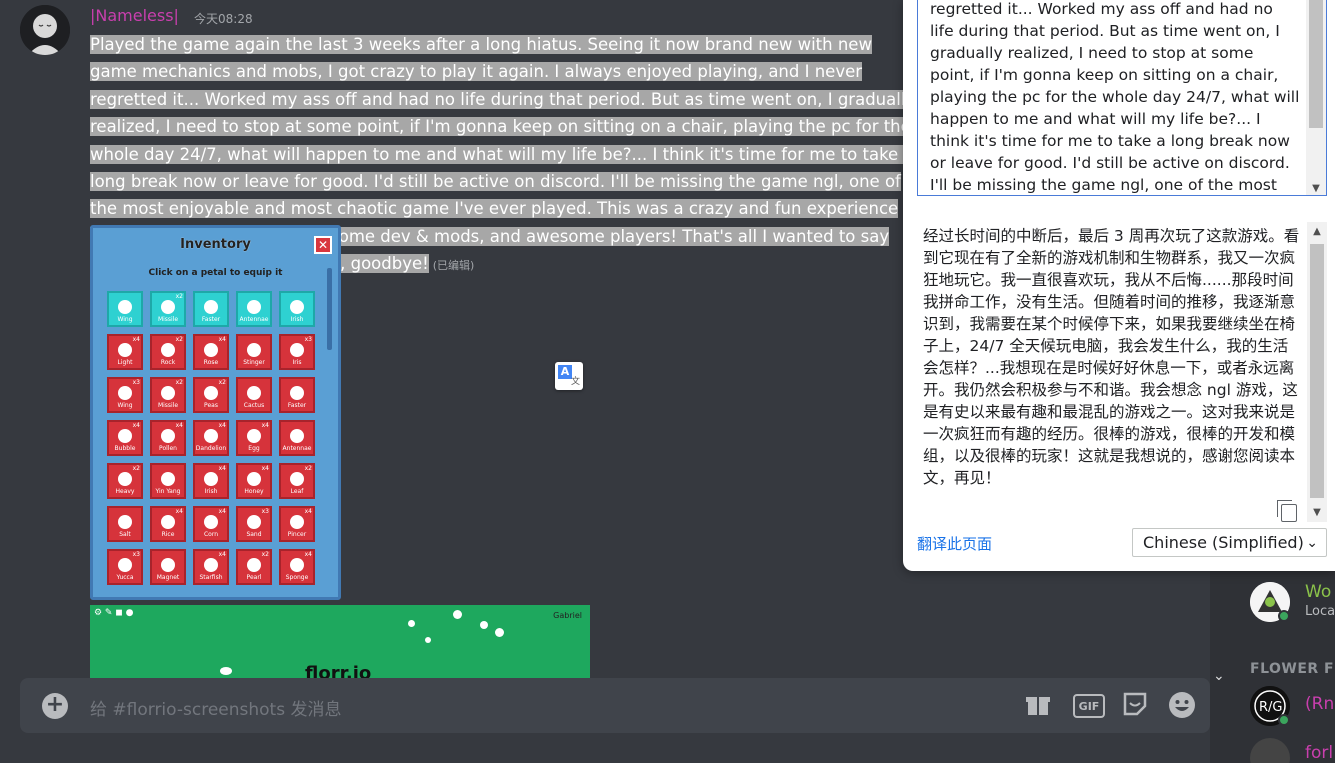 The height and width of the screenshot is (763, 1335). What do you see at coordinates (45, 30) in the screenshot?
I see `user-avatar` at bounding box center [45, 30].